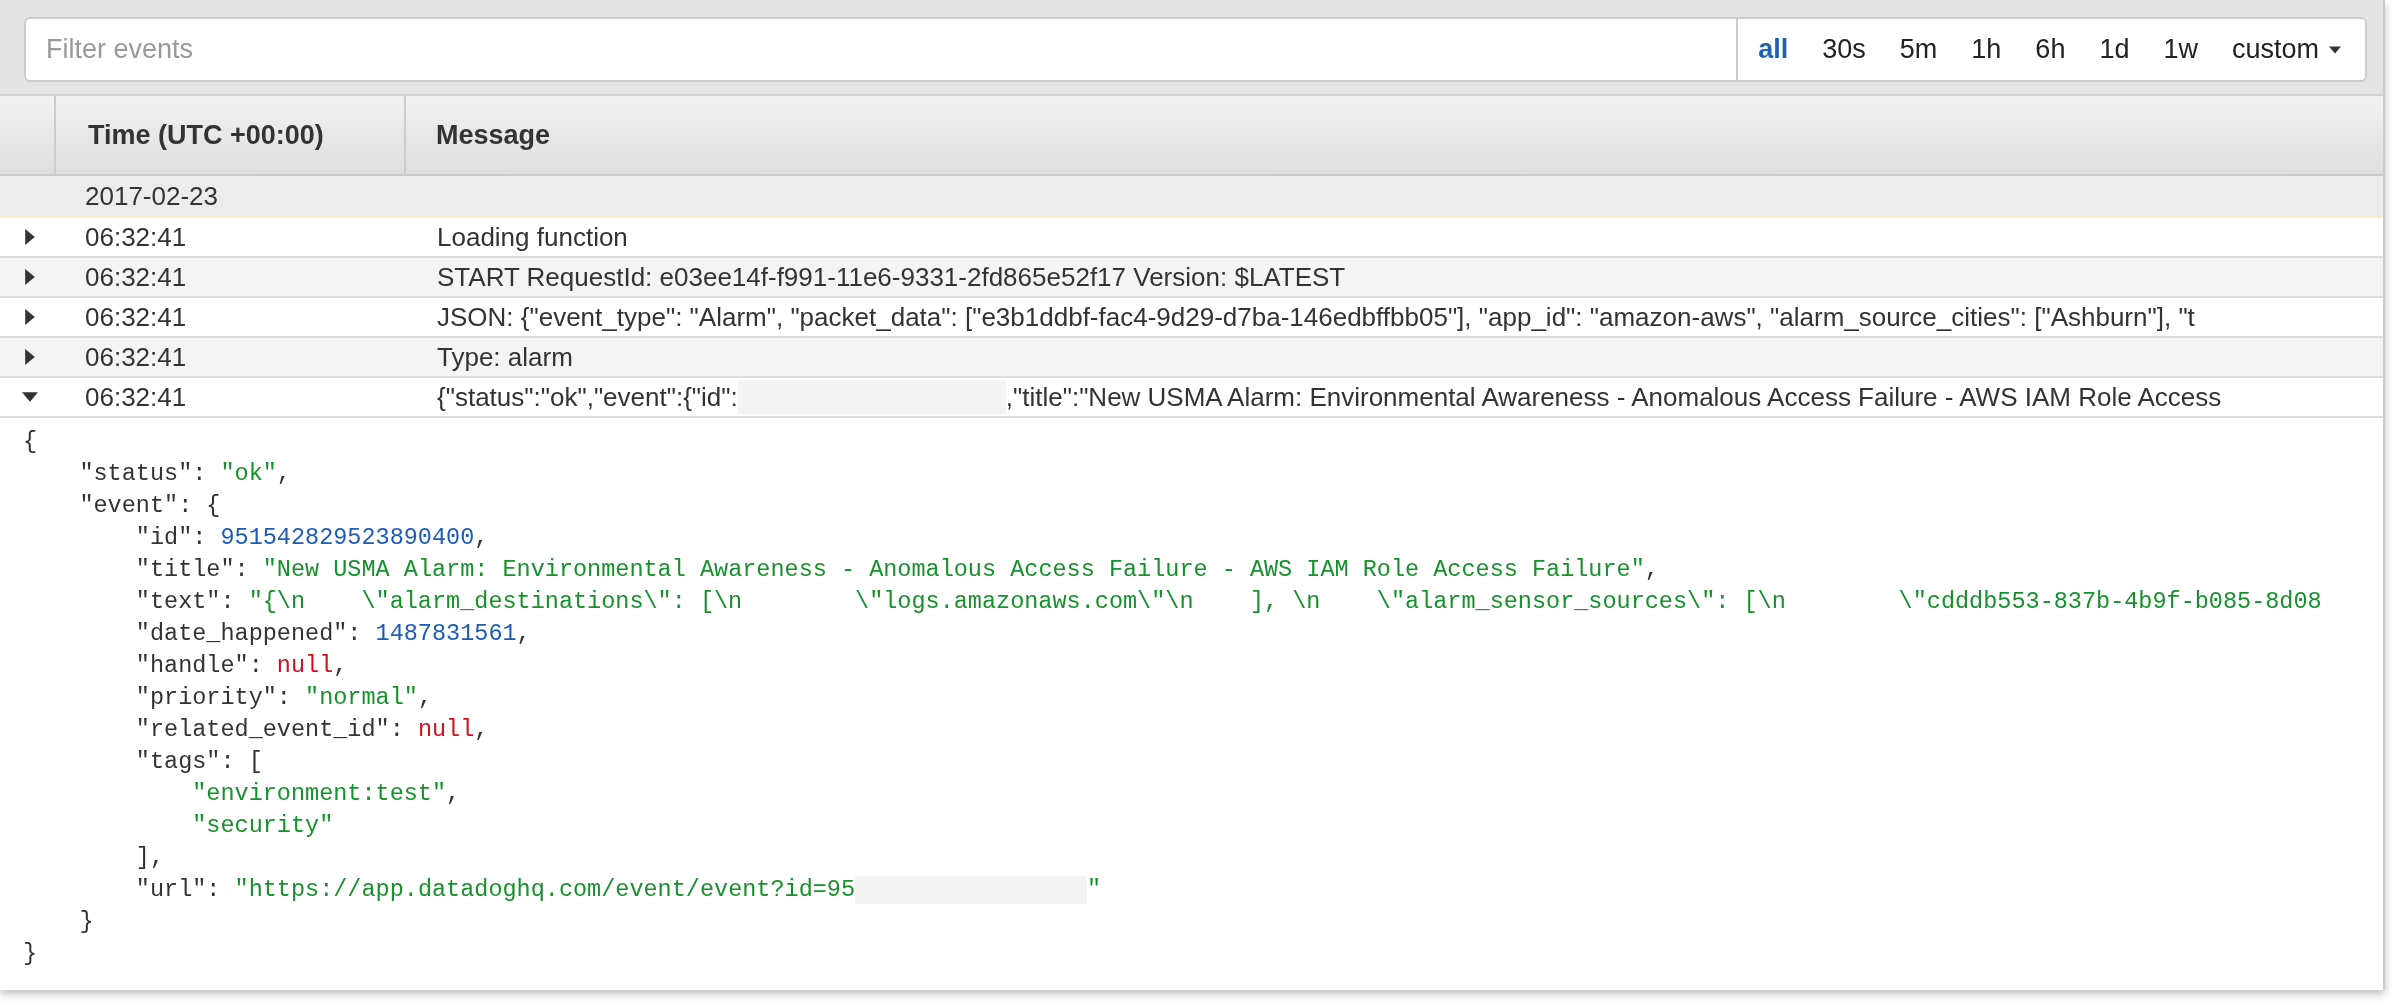 The width and height of the screenshot is (2395, 1006). I want to click on code-line: "title": "New USMA Alarm: Environmental Awareness - Anomalous Access Failure - AWS IAM Role Access Failure",, so click(896, 570).